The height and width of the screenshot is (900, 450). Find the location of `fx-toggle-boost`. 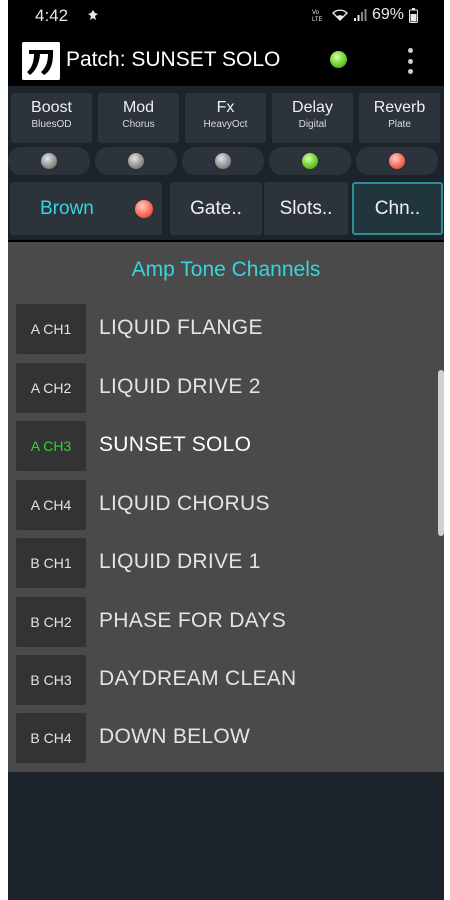

fx-toggle-boost is located at coordinates (49, 161).